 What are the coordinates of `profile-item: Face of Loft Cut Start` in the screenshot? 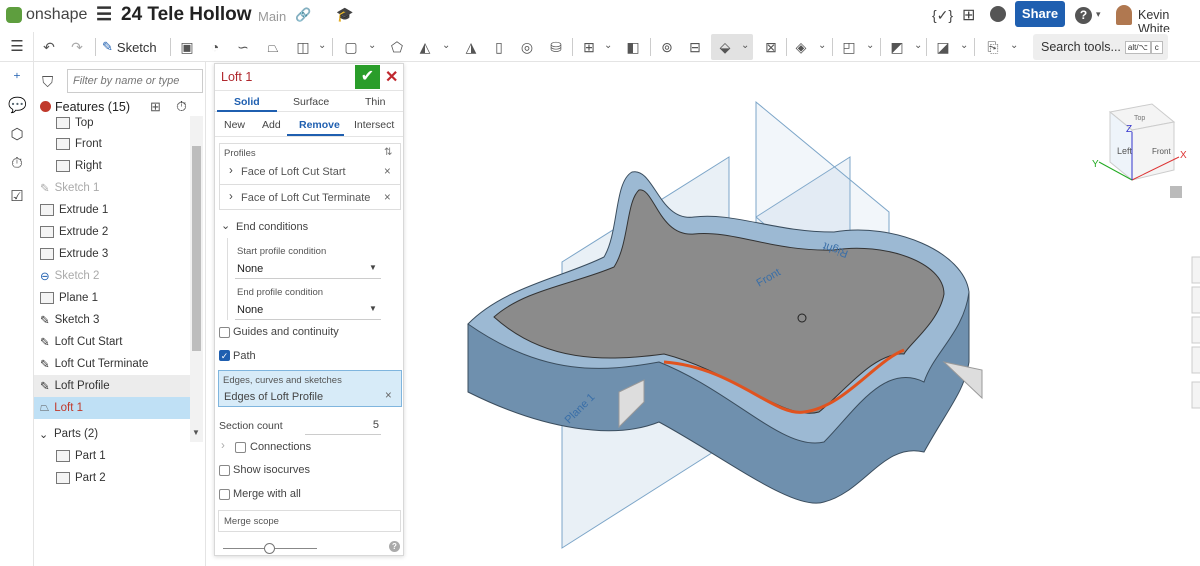 It's located at (293, 172).